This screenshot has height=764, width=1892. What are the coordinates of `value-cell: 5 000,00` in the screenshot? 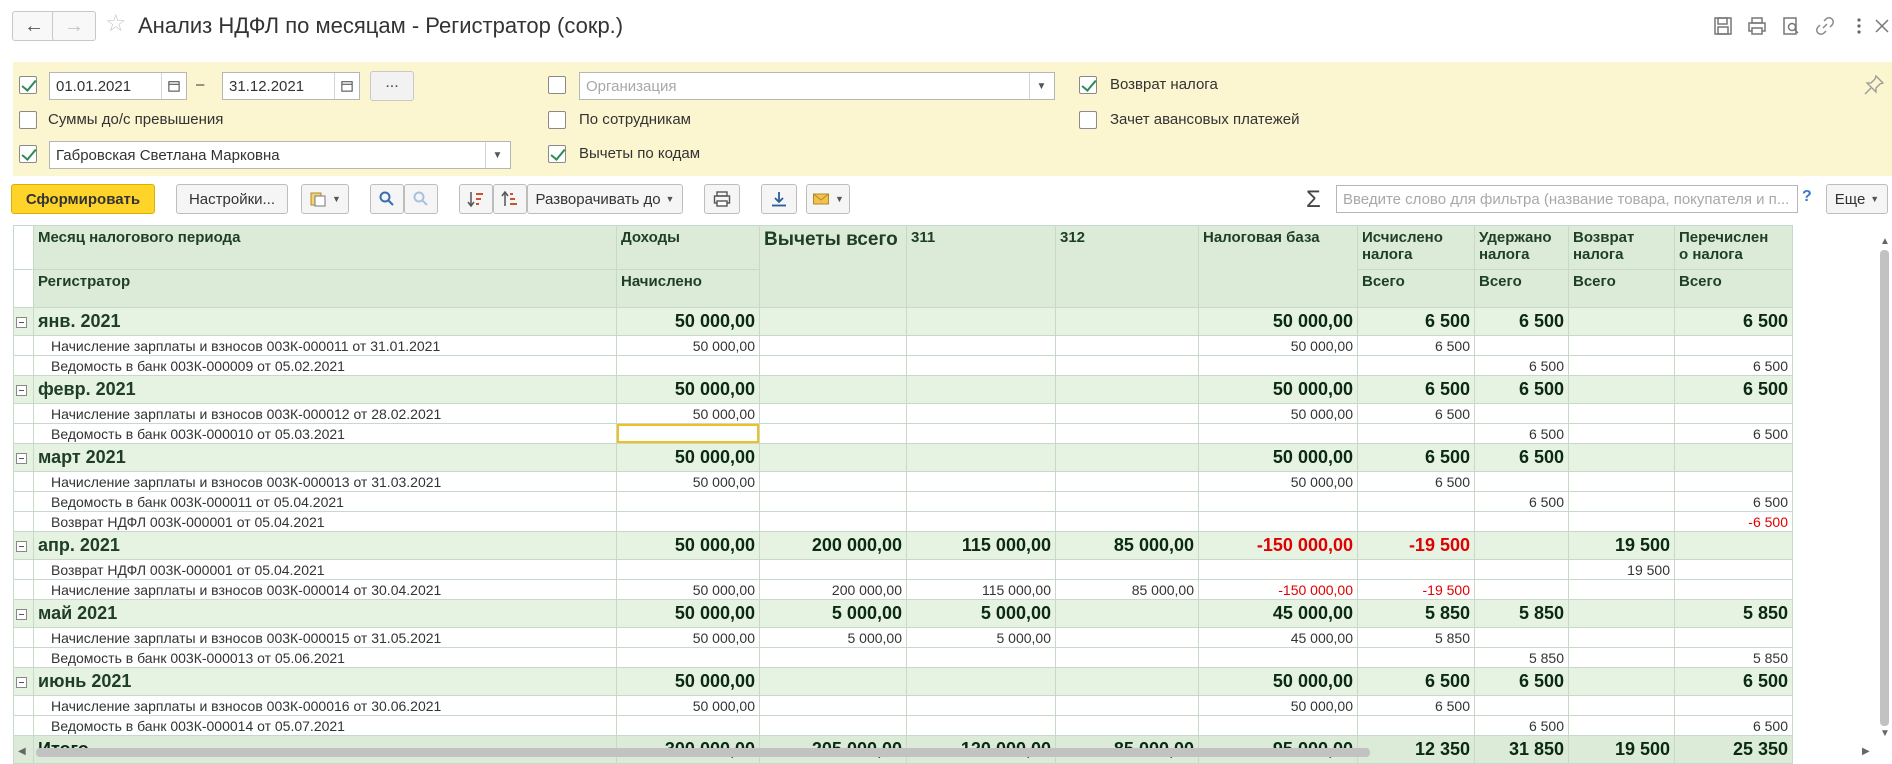 It's located at (833, 613).